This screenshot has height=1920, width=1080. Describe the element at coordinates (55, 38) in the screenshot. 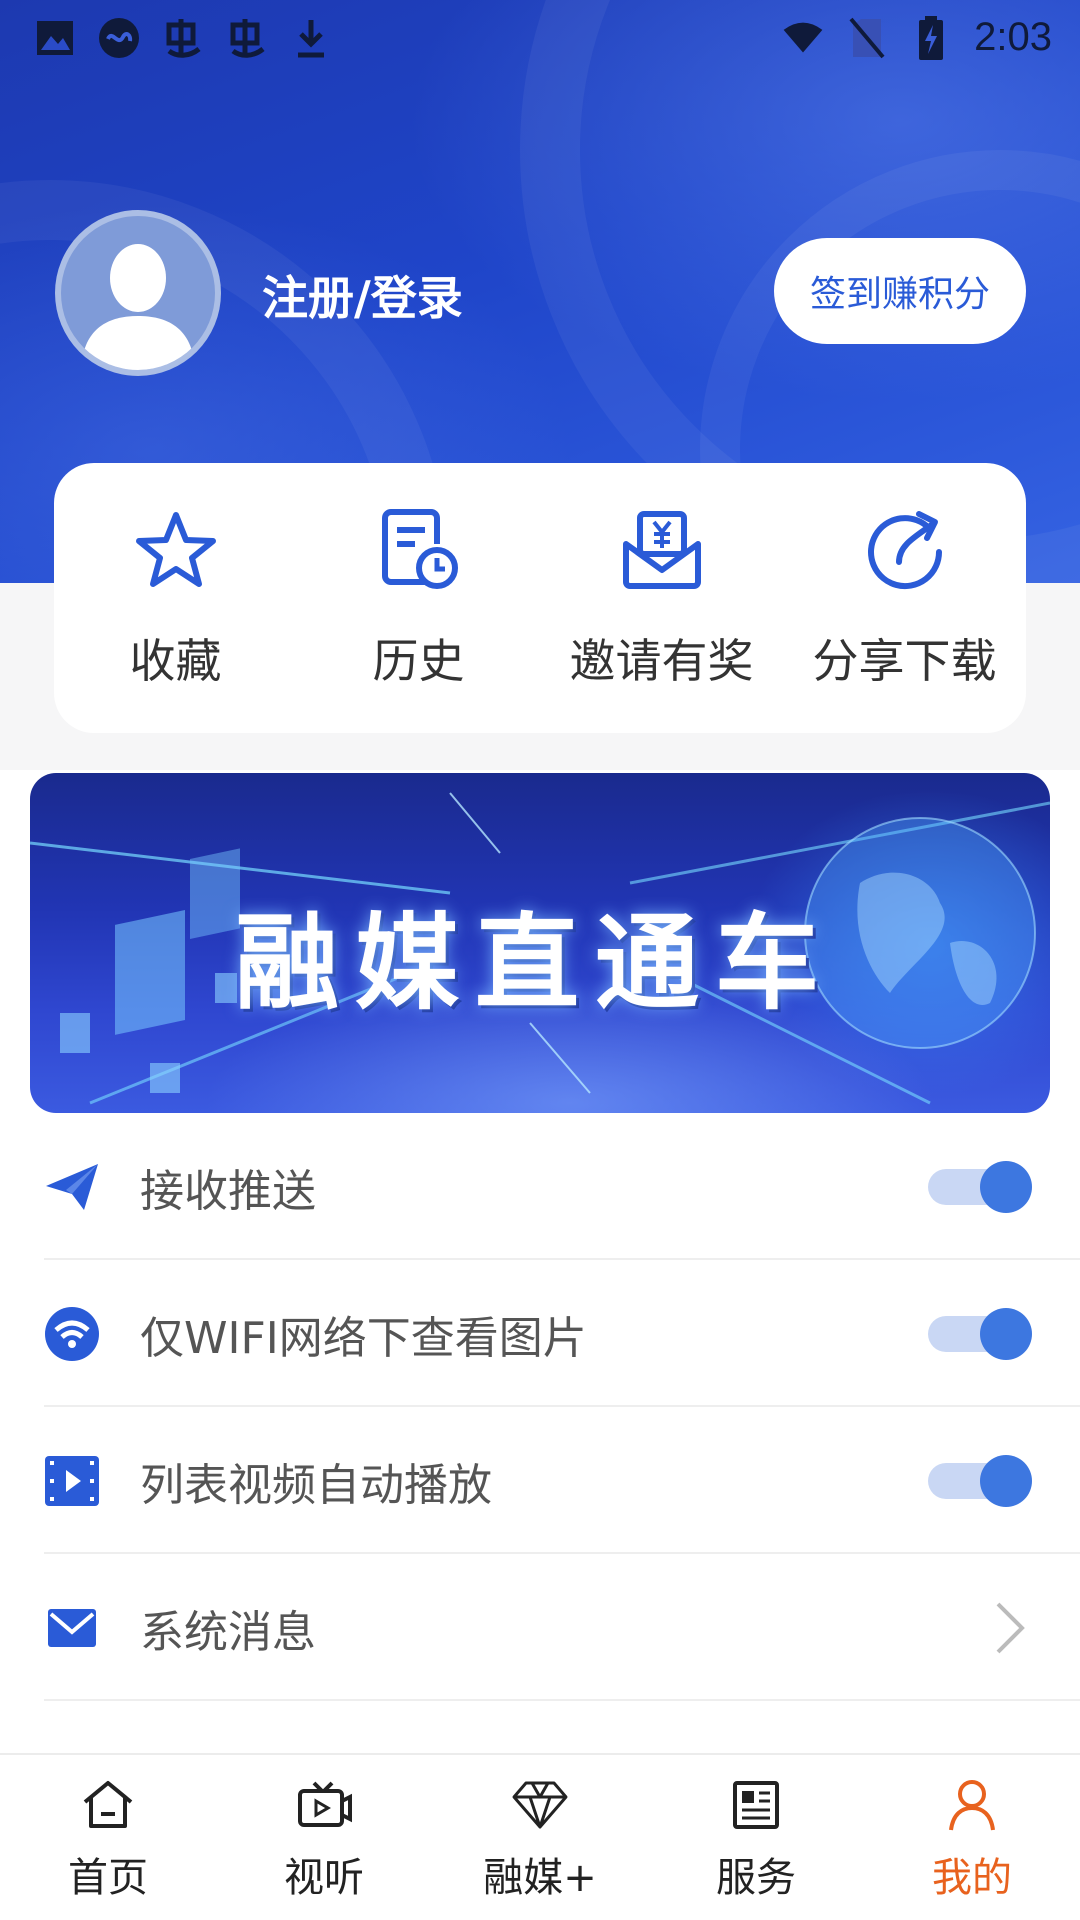

I see `image-icon` at that location.